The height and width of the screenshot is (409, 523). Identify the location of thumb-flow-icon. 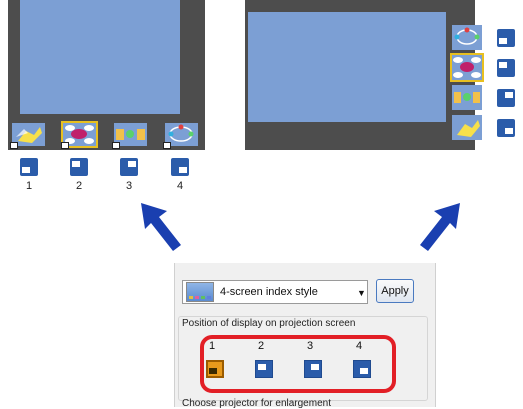
(467, 97).